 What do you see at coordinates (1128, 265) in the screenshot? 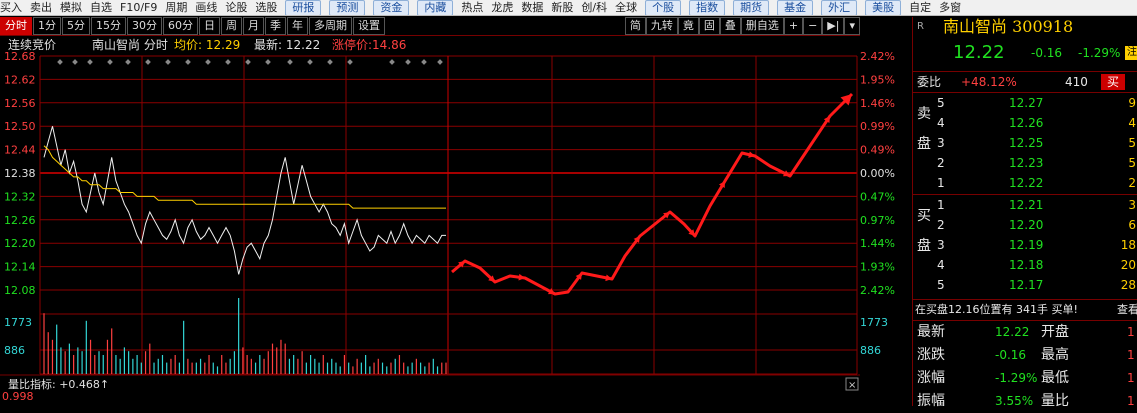
I see `level-volume: 20` at bounding box center [1128, 265].